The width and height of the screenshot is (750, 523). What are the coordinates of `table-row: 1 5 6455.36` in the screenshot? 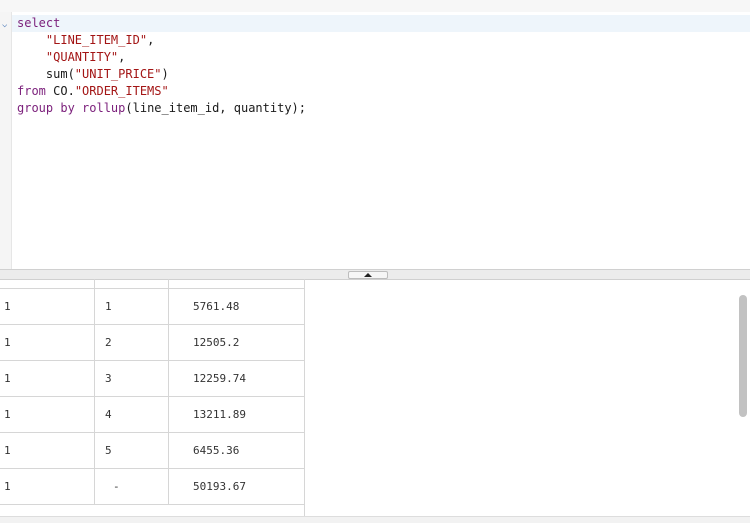 It's located at (152, 451).